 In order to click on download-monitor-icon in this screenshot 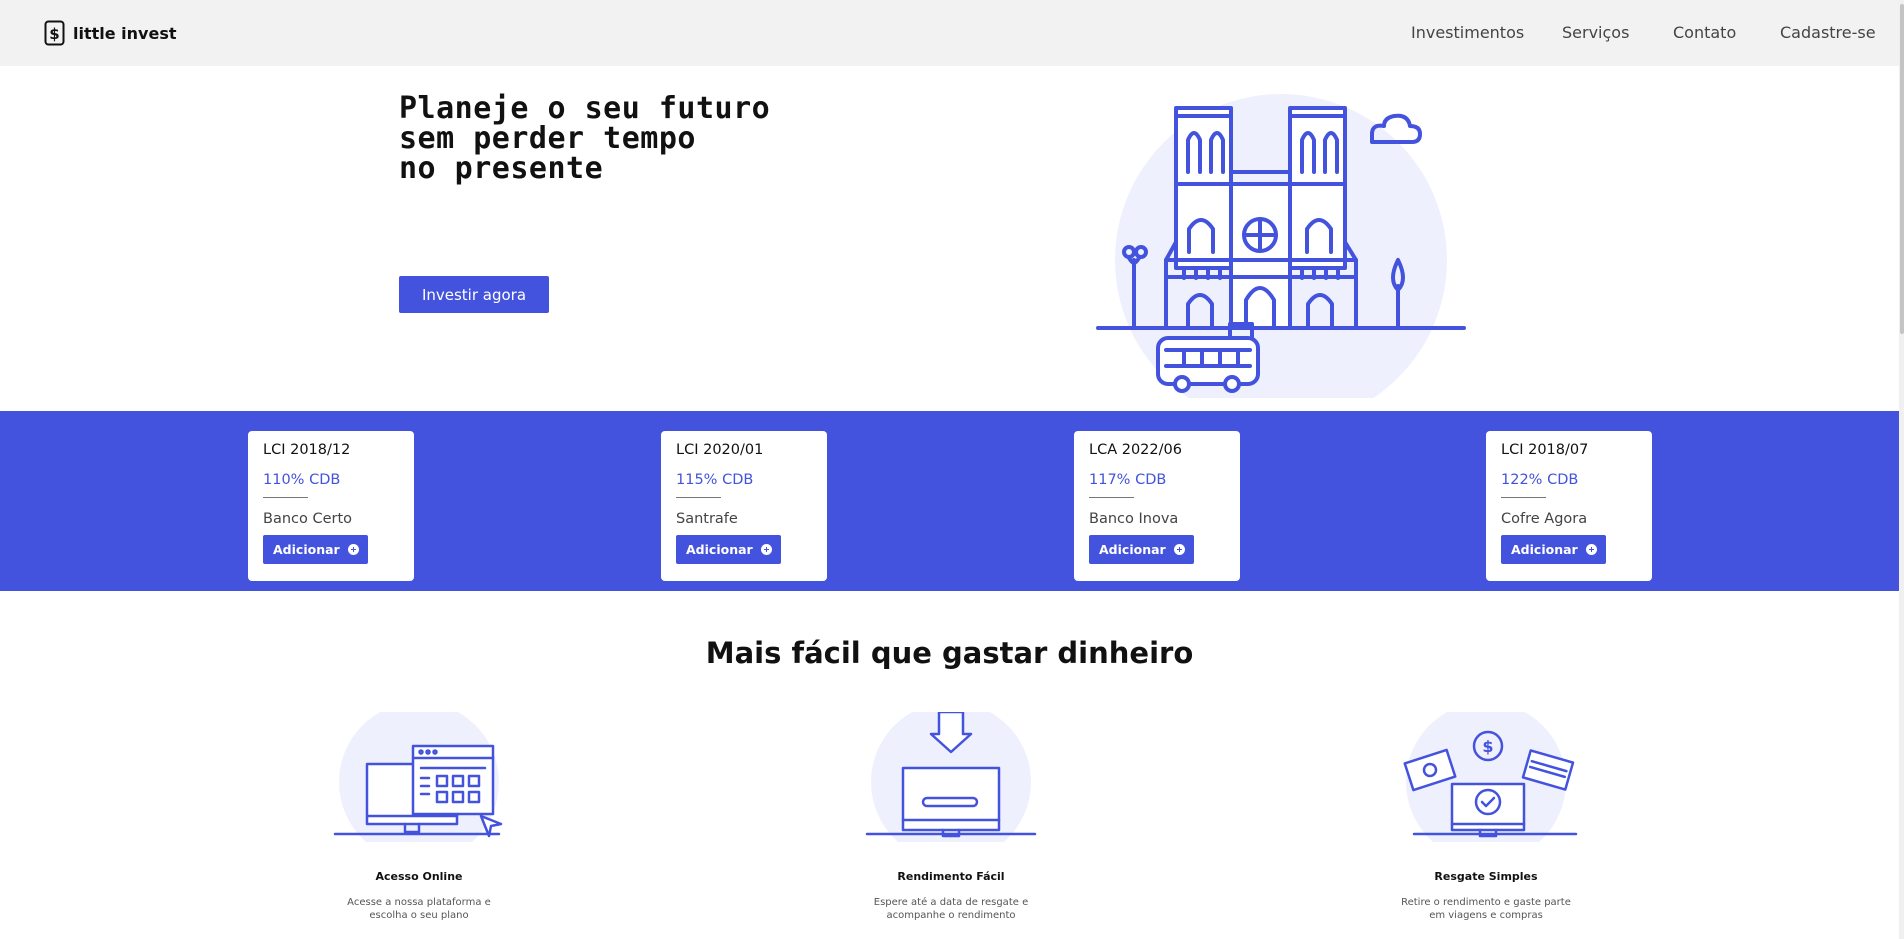, I will do `click(951, 777)`.